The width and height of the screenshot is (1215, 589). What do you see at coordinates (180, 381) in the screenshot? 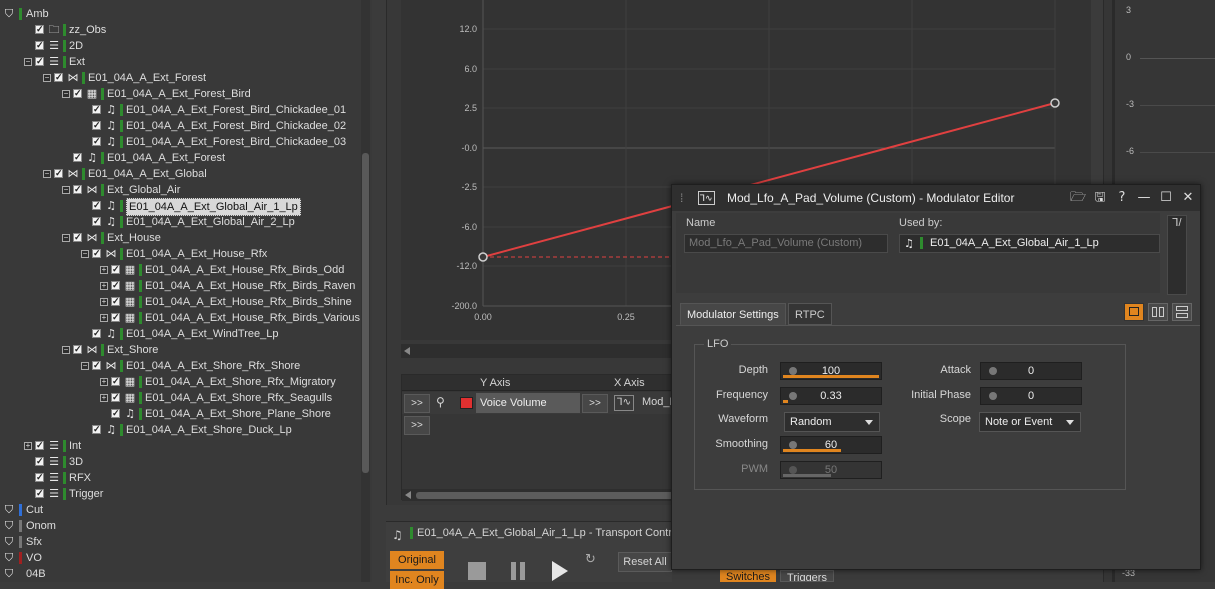
I see `tree-item: + ▦ E01_04A_A_Ext_Shore_Rfx_Migratory` at bounding box center [180, 381].